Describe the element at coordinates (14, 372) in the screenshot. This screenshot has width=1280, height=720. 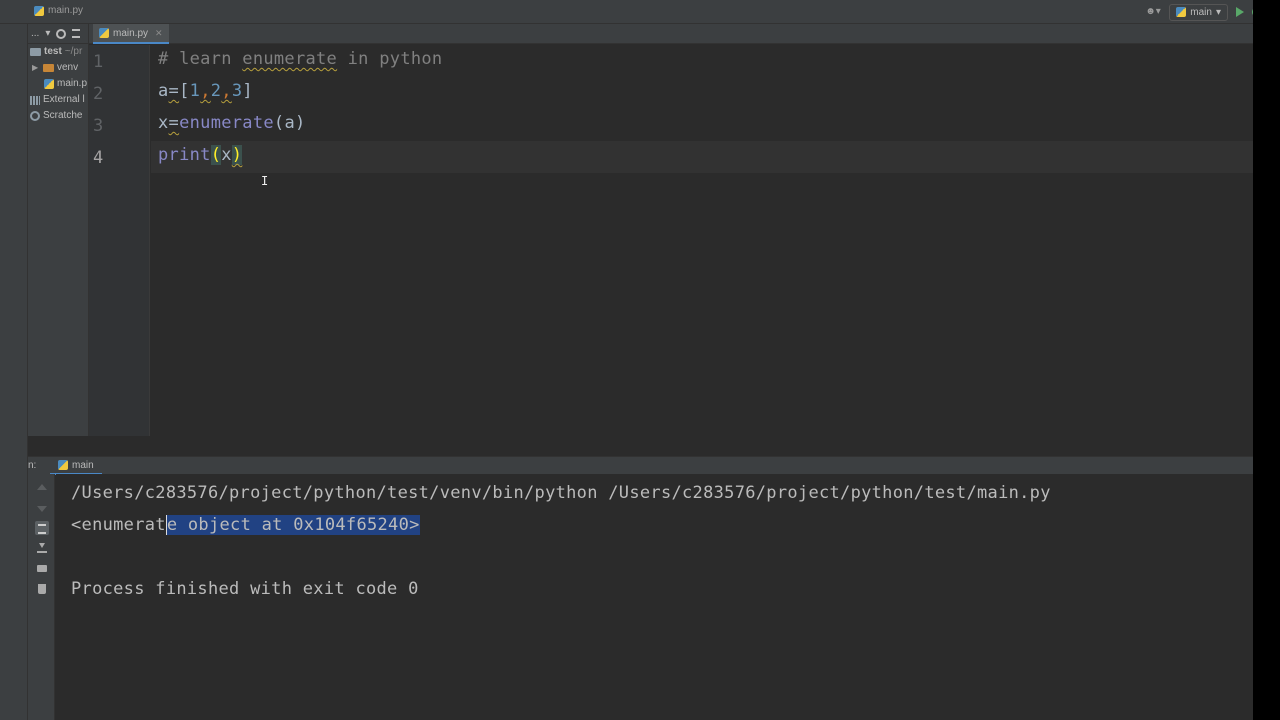
I see `tool-window-strip` at that location.